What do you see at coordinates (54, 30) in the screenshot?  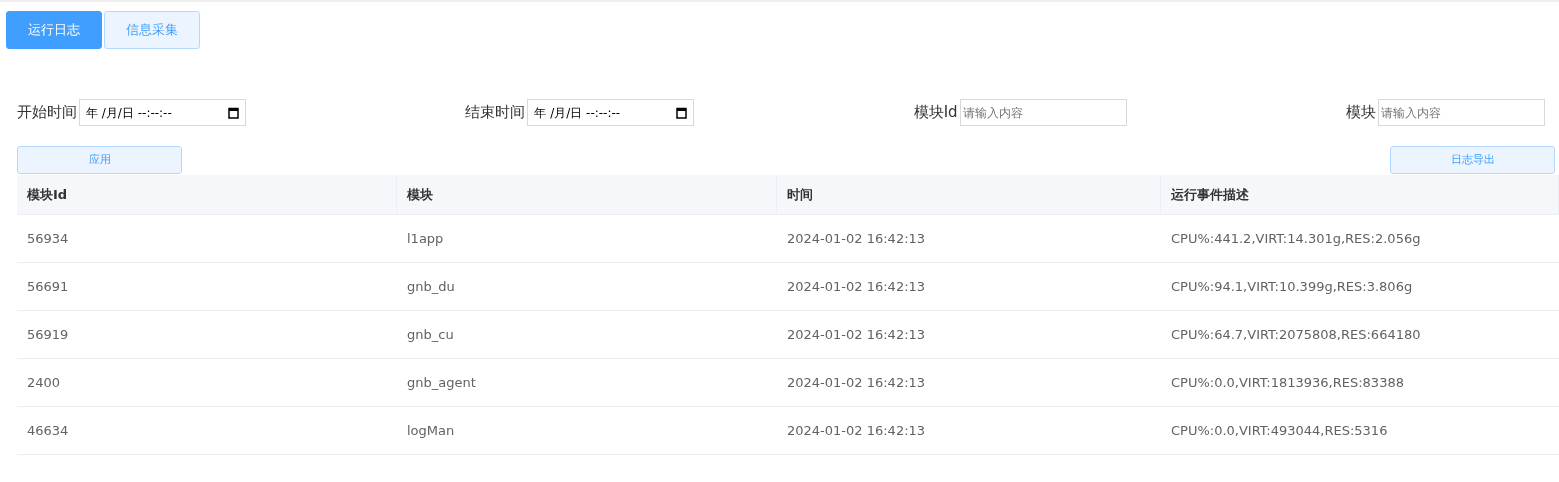 I see `tab: 运行日志` at bounding box center [54, 30].